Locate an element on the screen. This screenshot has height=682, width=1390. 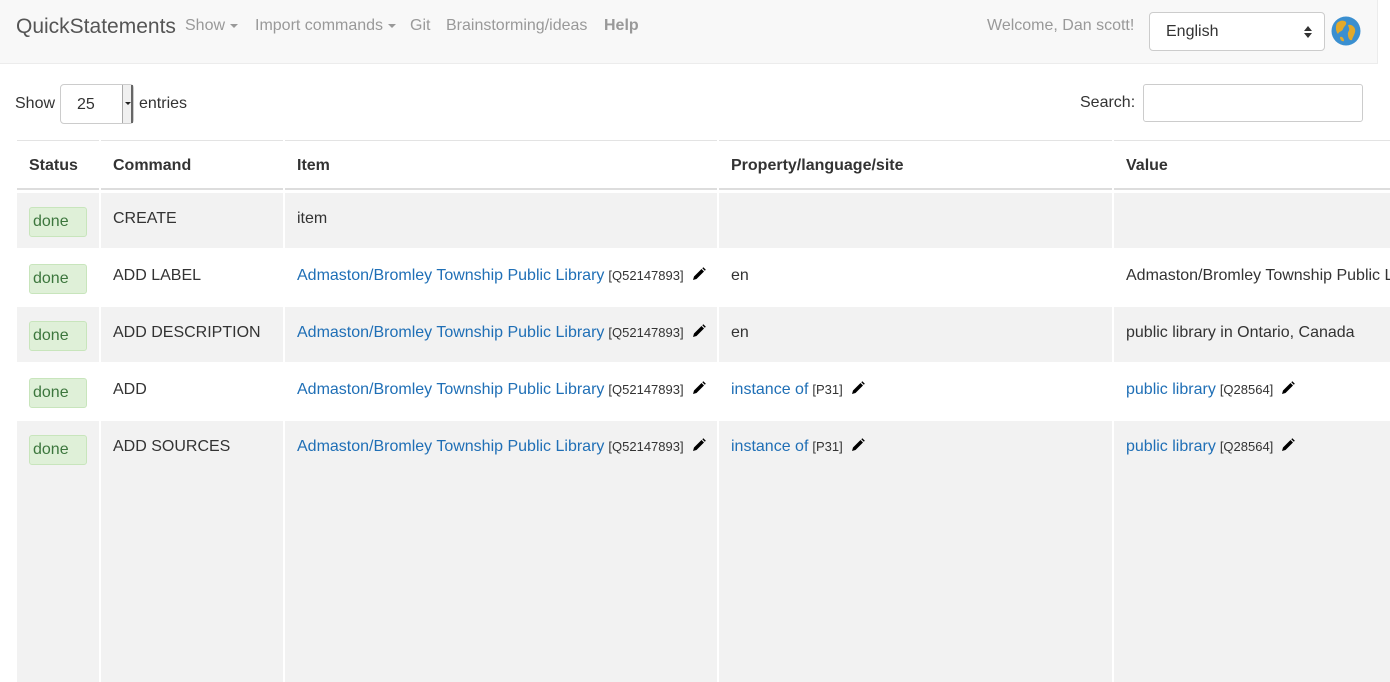
value-cell: public library in Ontario, Canada is located at coordinates (1252, 334).